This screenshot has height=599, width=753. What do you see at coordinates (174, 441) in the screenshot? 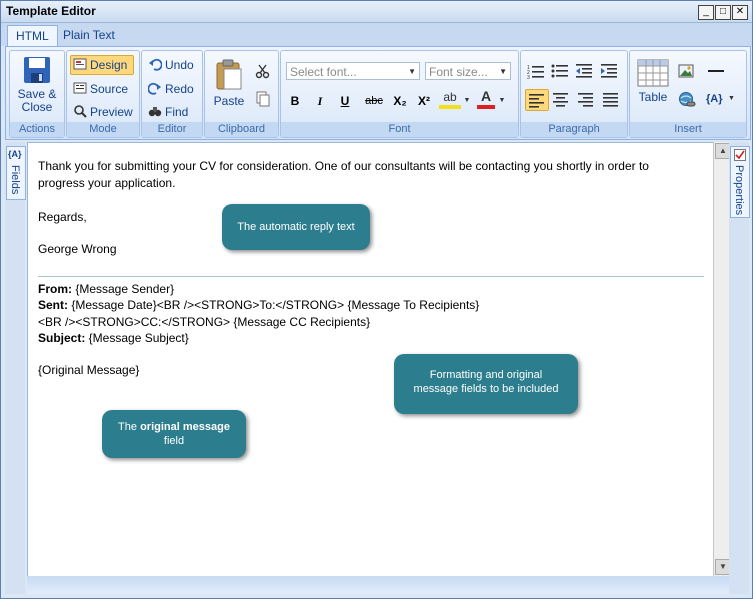
I see `callout-original-line-2: field` at bounding box center [174, 441].